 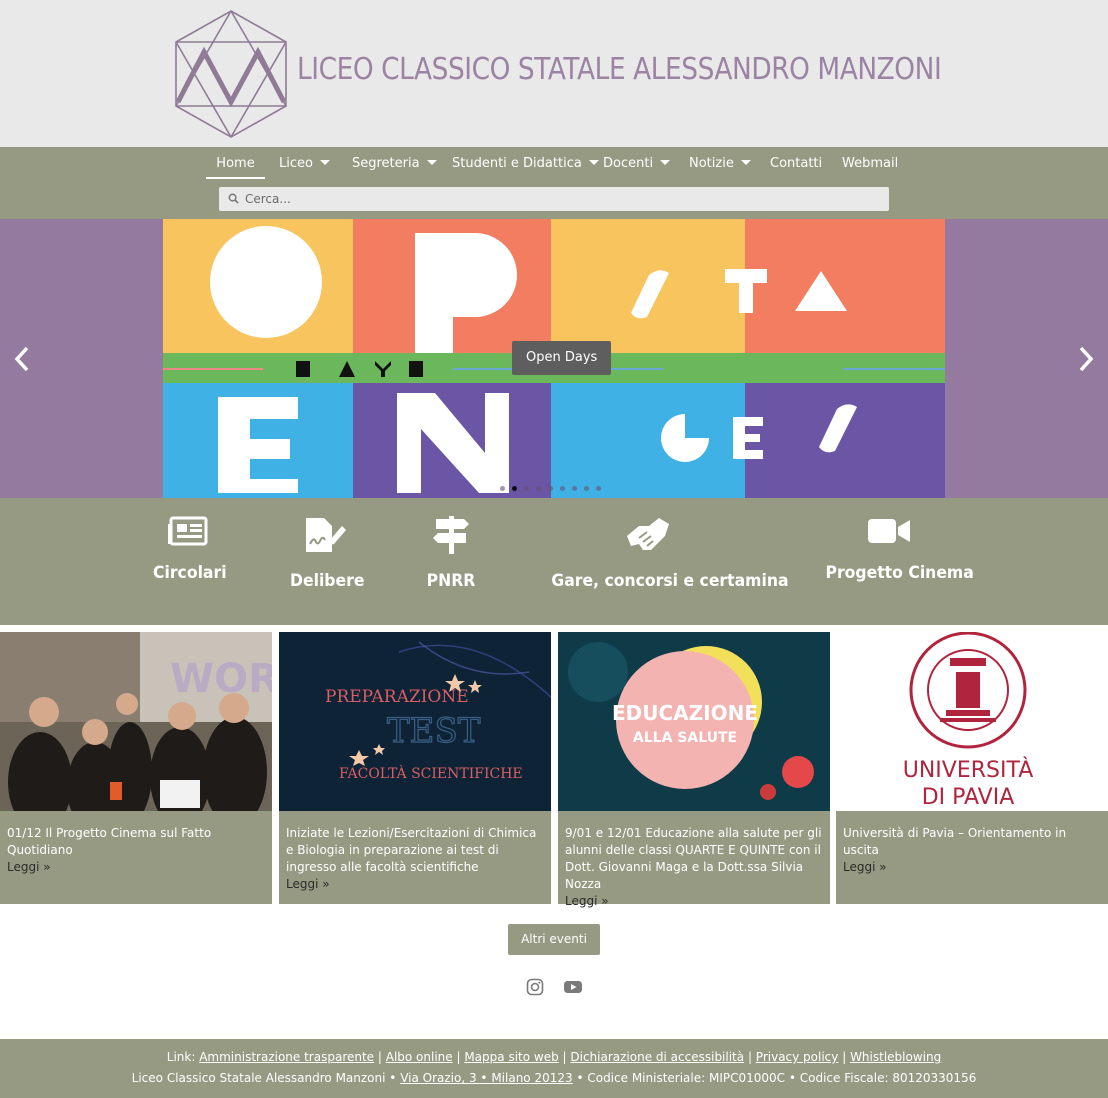 I want to click on search-icon, so click(x=233, y=198).